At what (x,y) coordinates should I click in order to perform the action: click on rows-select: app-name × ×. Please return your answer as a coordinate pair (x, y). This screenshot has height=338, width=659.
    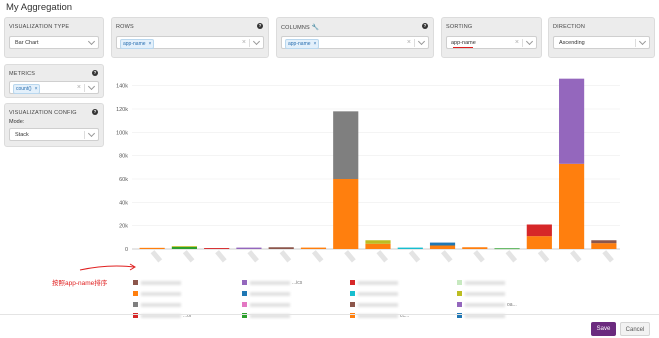
    Looking at the image, I should click on (190, 42).